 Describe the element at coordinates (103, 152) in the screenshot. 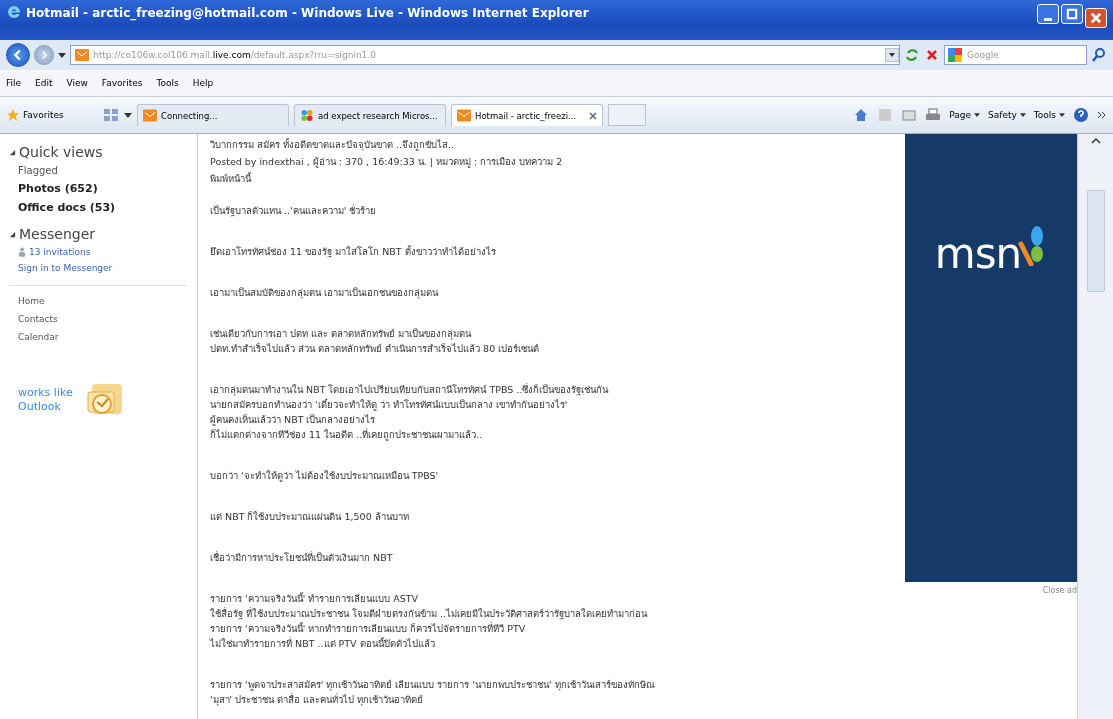

I see `section-header: Quick views` at that location.